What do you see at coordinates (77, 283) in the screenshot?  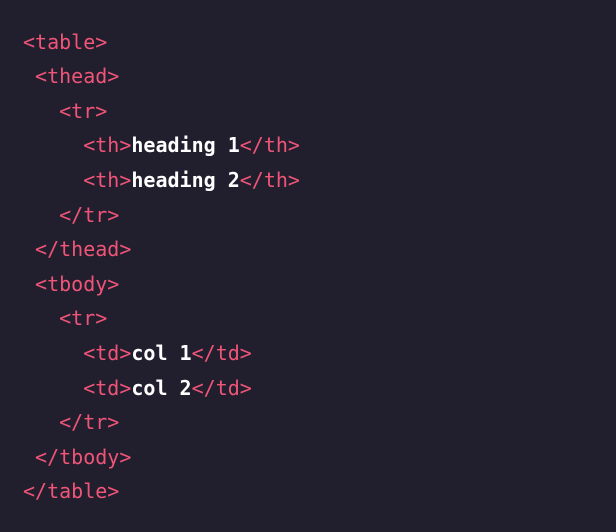 I see `code-tag: <tbody>` at bounding box center [77, 283].